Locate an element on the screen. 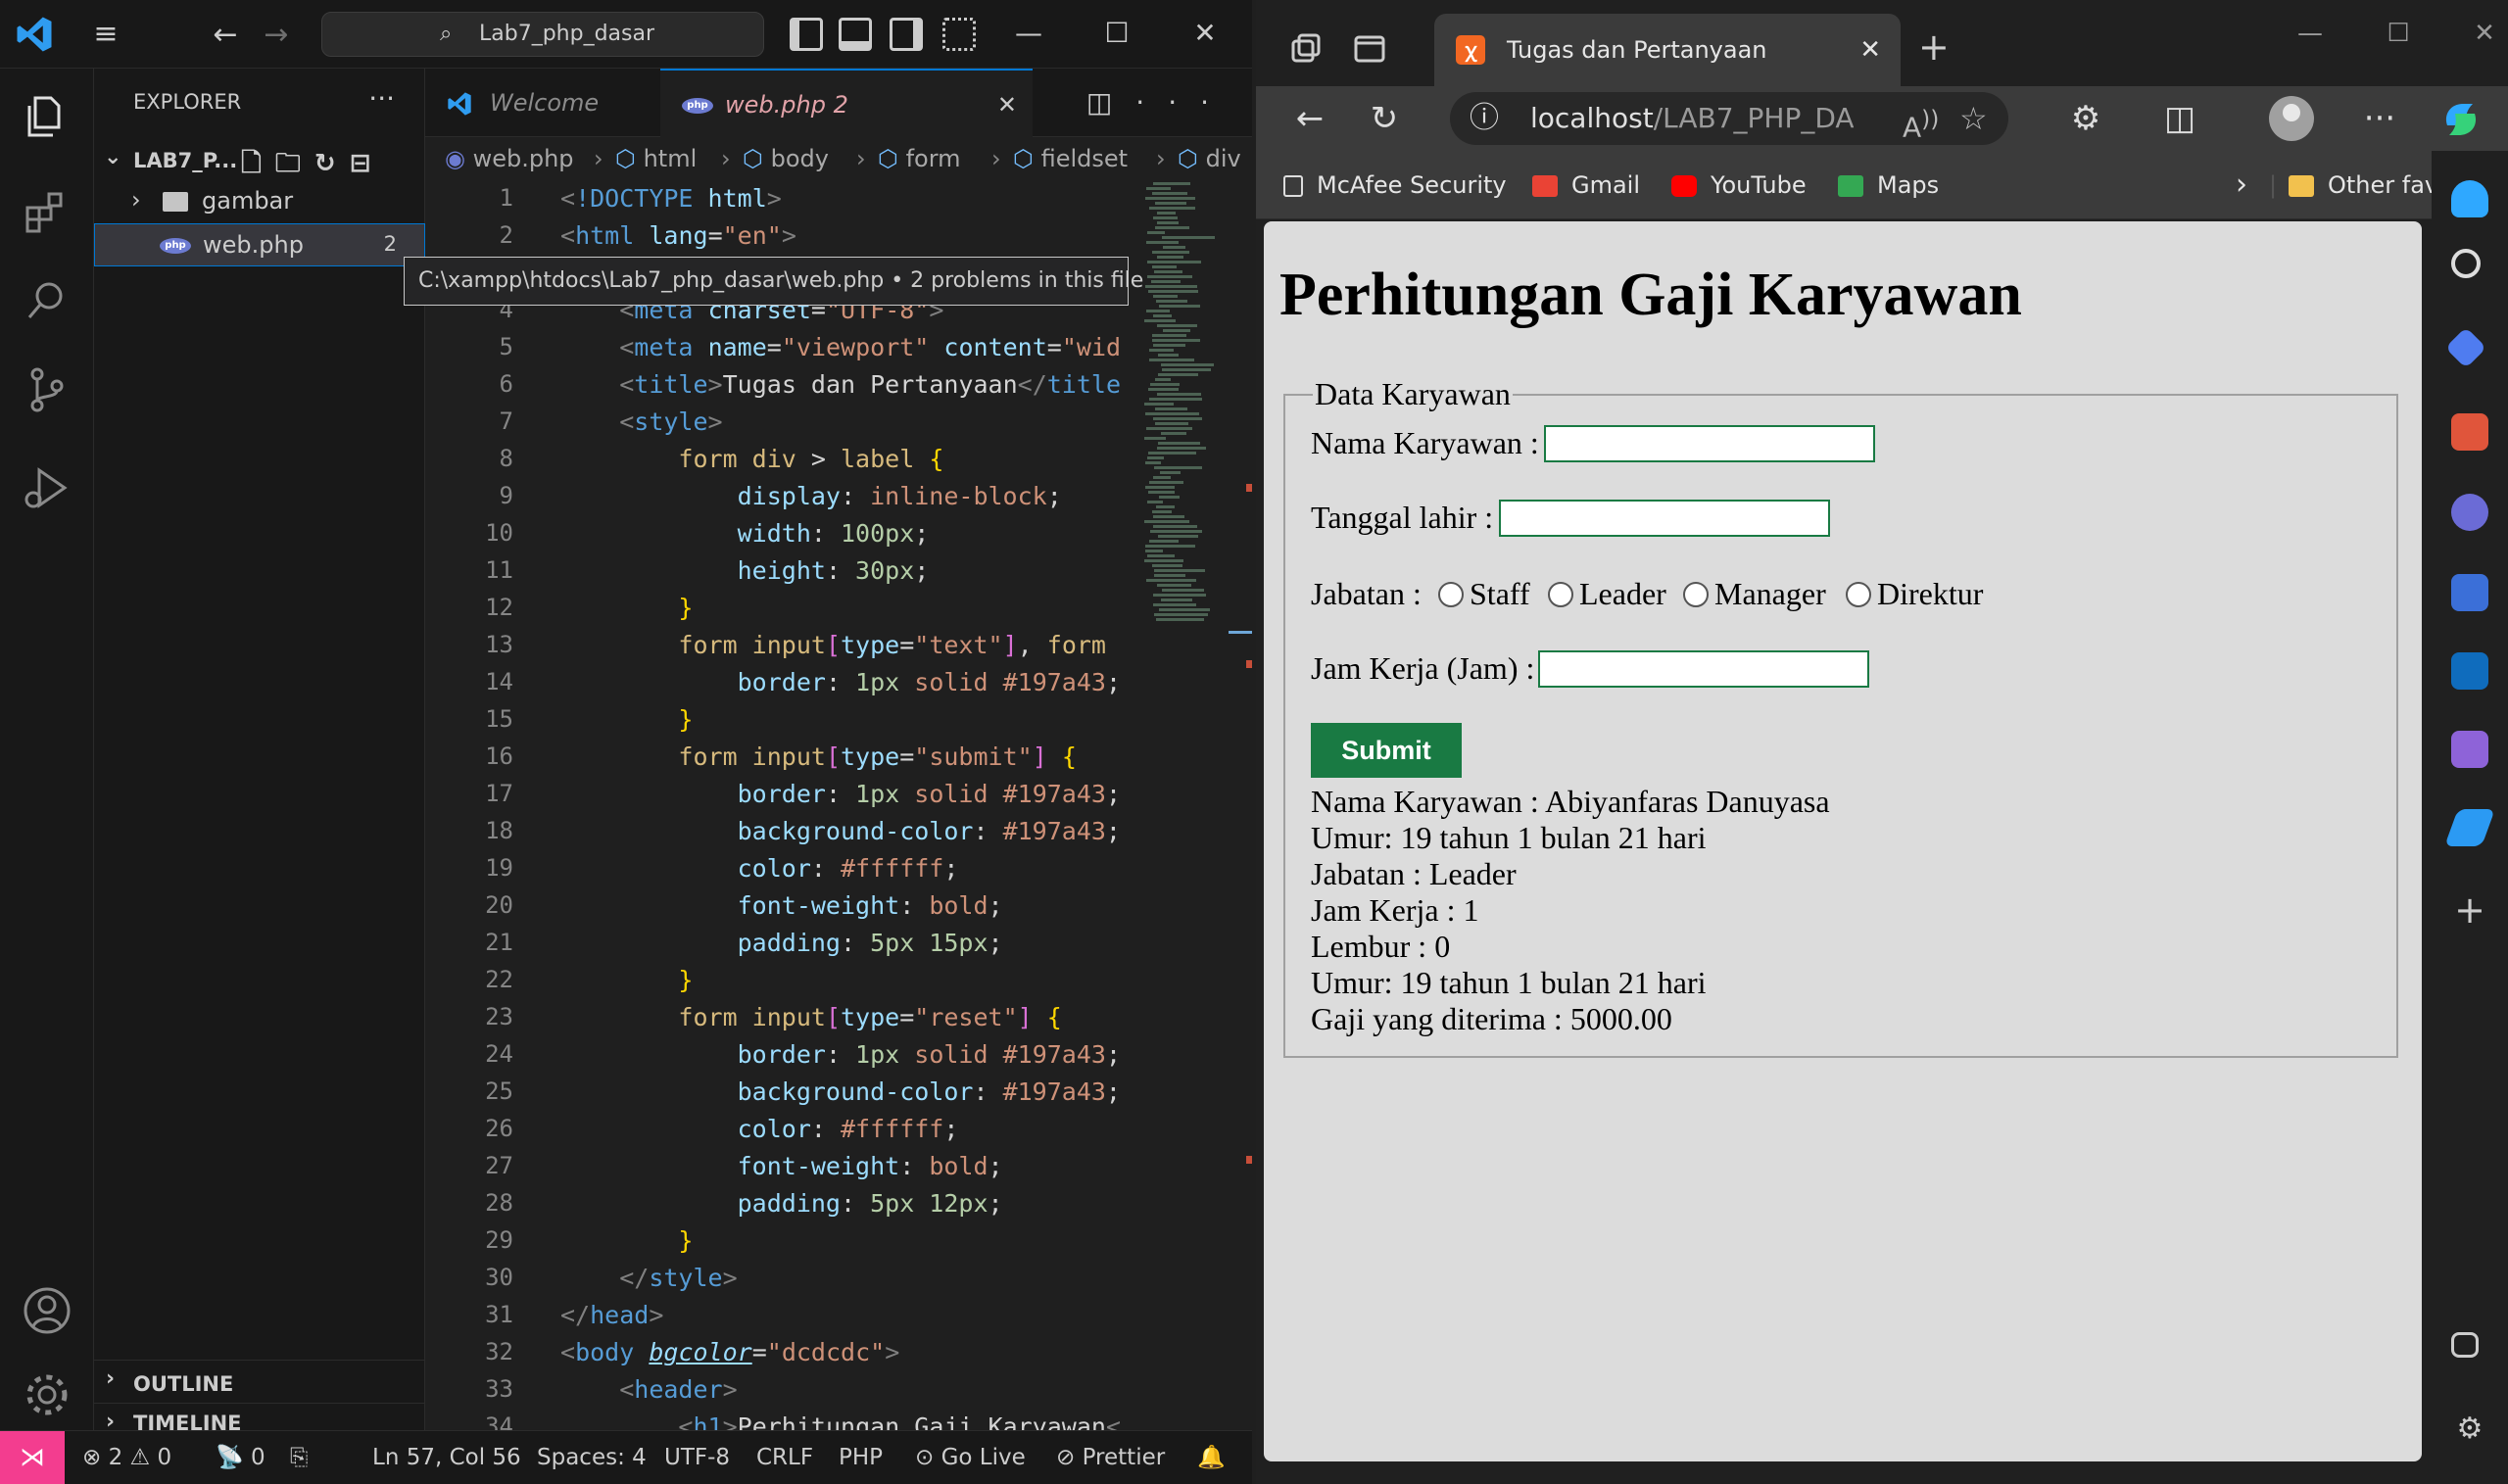 Image resolution: width=2508 pixels, height=1484 pixels. cursor-position: Ln 57, Col 56 is located at coordinates (446, 1457).